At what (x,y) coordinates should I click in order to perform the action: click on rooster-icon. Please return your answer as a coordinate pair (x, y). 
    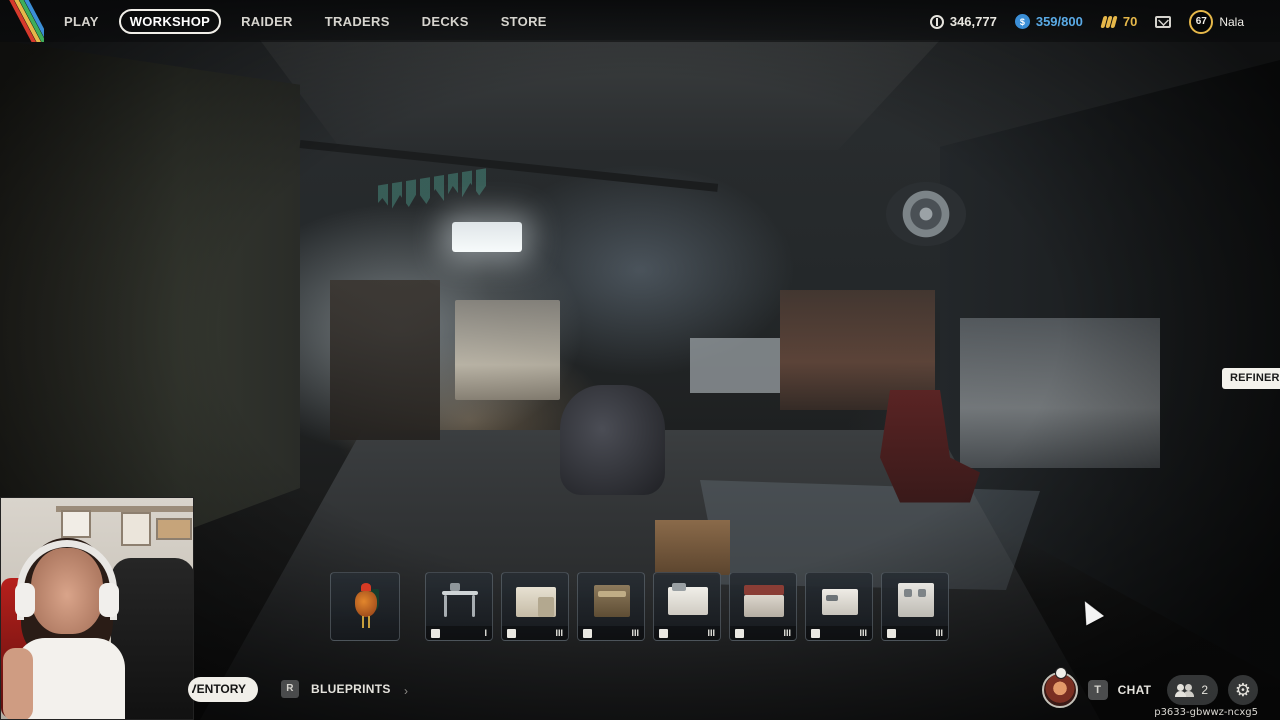
    Looking at the image, I should click on (366, 606).